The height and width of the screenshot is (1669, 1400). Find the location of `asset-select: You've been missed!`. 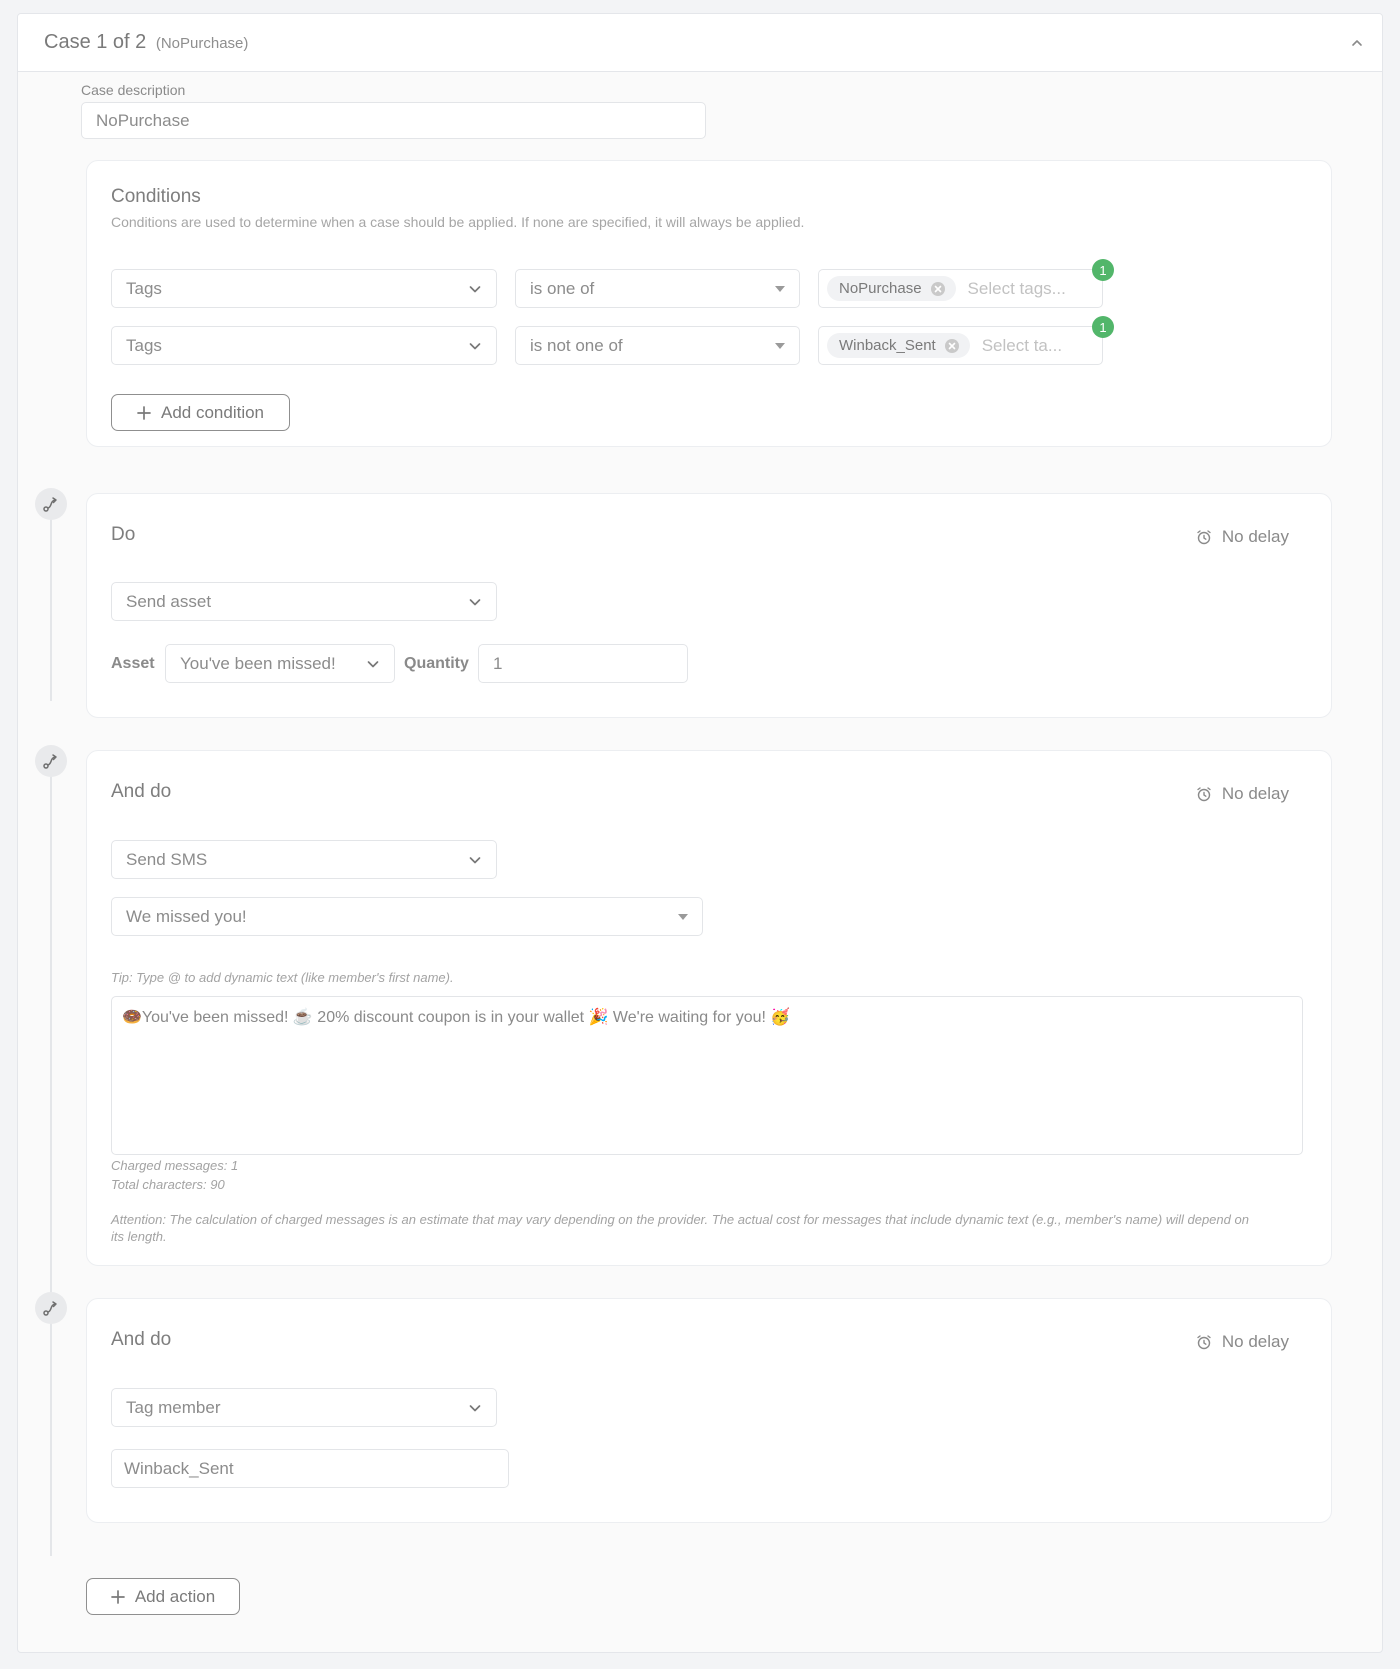

asset-select: You've been missed! is located at coordinates (280, 663).